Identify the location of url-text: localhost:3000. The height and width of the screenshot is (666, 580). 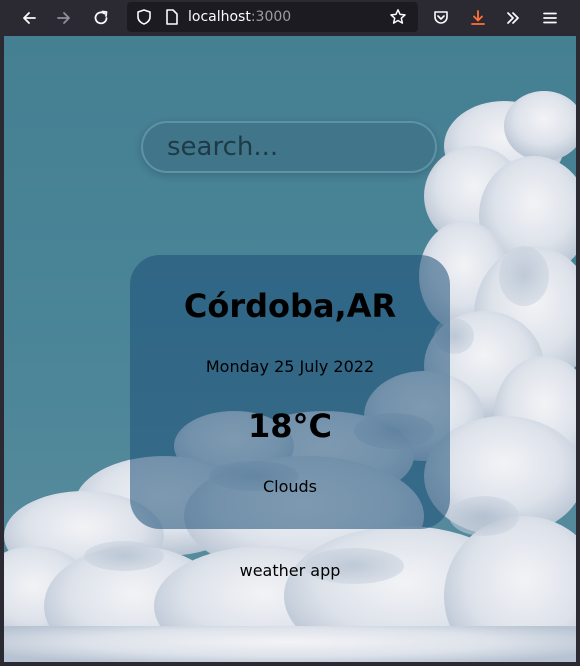
(239, 17).